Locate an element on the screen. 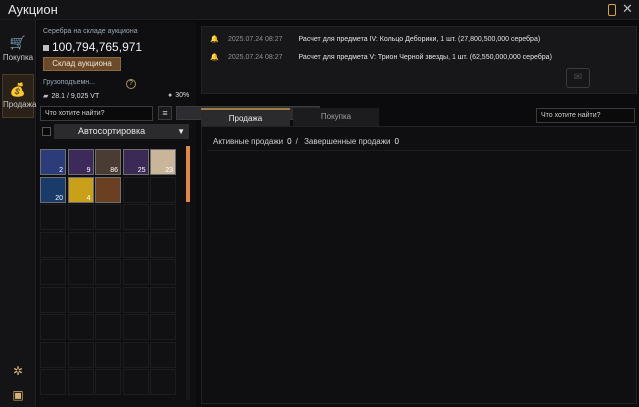 Image resolution: width=639 pixels, height=407 pixels. item-count: 23 is located at coordinates (169, 170).